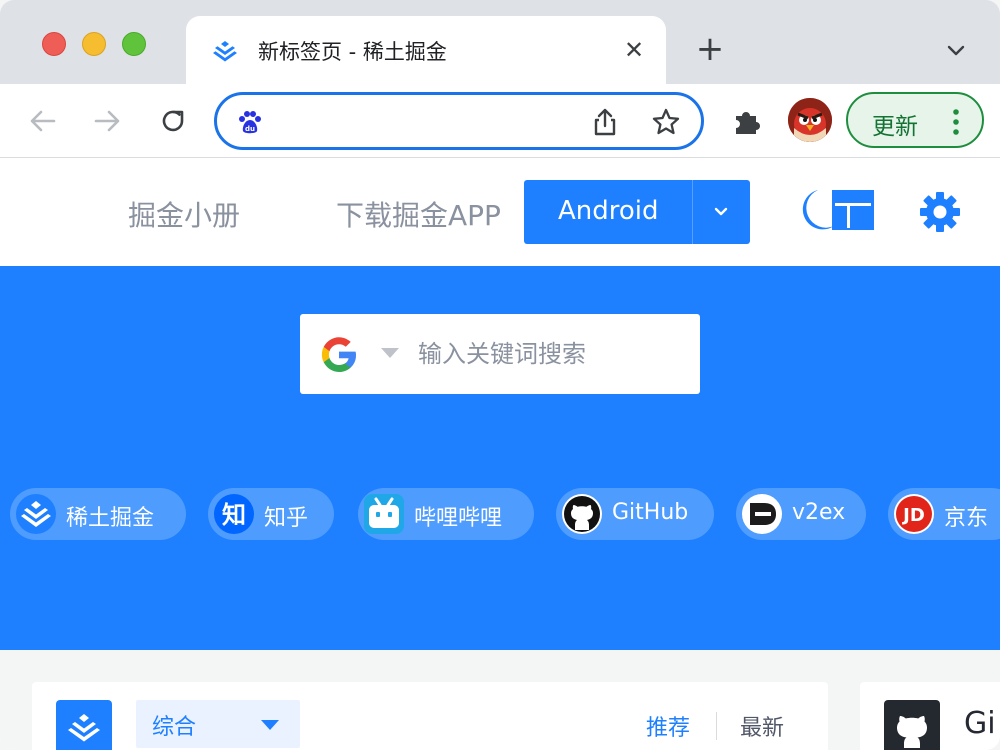 The image size is (1000, 750). I want to click on more-menu-icon, so click(956, 122).